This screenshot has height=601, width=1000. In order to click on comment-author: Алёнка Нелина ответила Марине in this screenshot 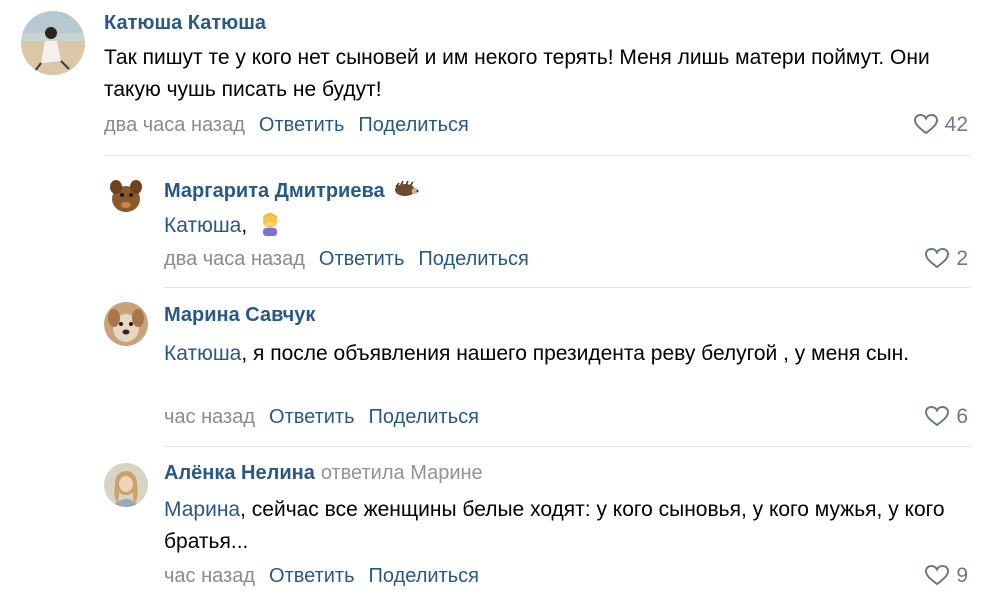, I will do `click(323, 473)`.